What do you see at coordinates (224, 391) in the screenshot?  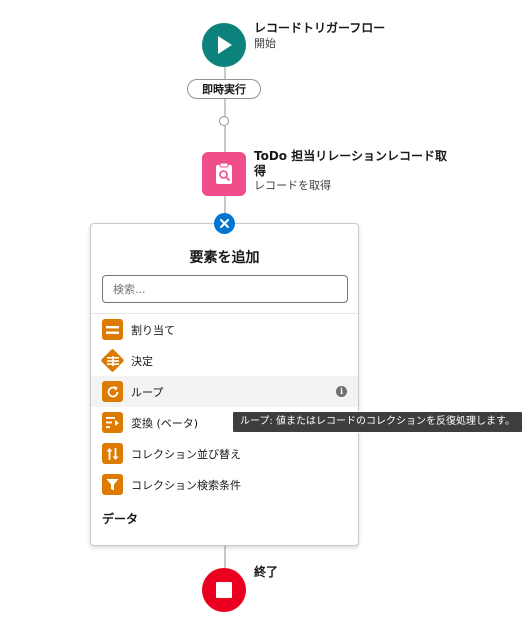 I see `menu-item-loop: ループ i` at bounding box center [224, 391].